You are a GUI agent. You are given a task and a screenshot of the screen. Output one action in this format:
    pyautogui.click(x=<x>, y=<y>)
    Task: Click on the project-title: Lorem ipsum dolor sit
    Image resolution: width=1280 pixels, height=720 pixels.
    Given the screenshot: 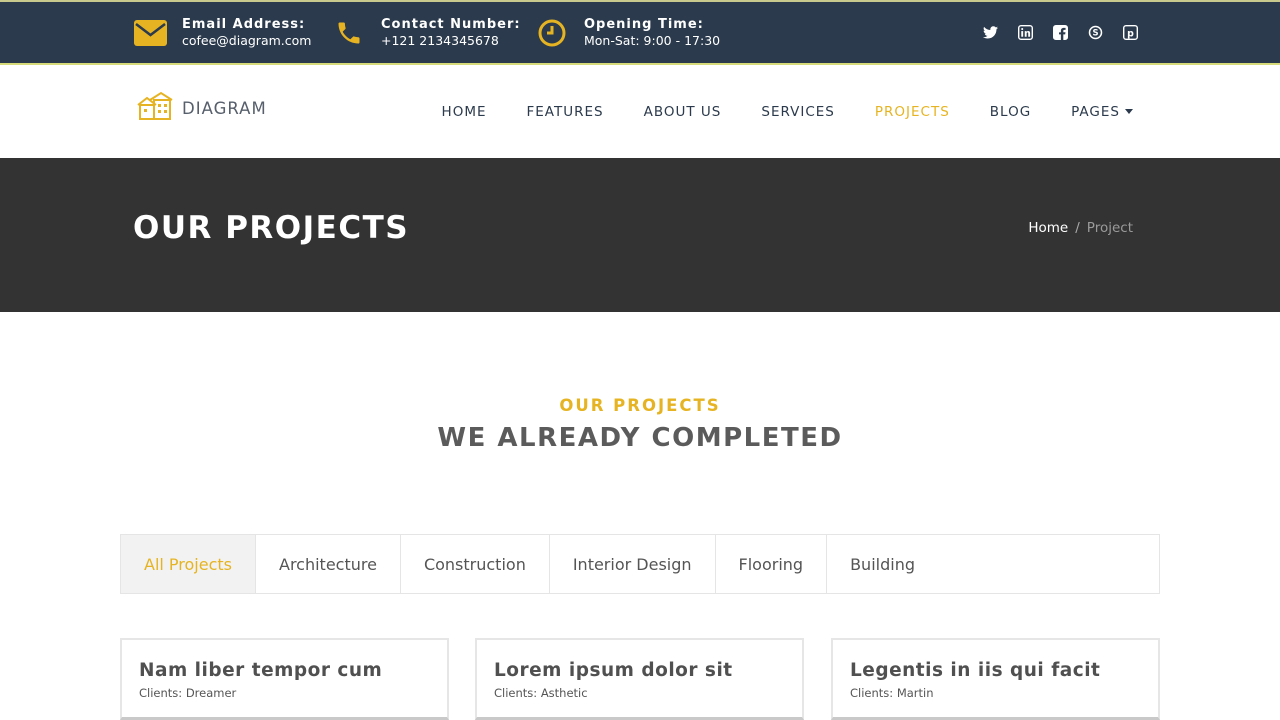 What is the action you would take?
    pyautogui.click(x=613, y=670)
    